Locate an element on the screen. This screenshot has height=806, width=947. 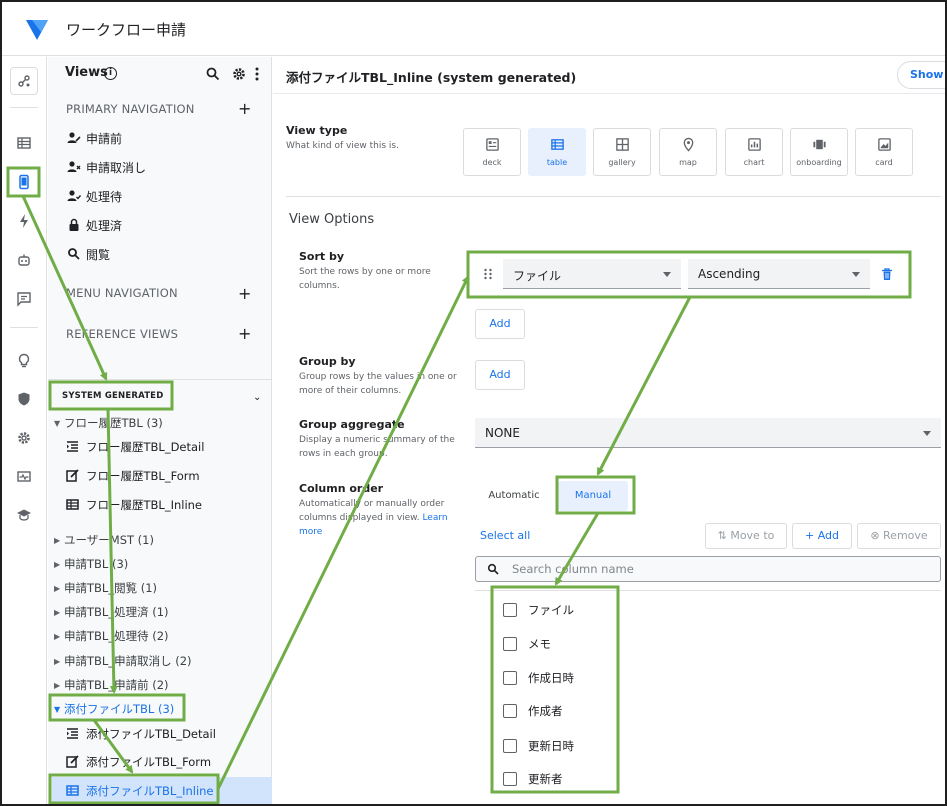
more-vert-icon is located at coordinates (257, 74).